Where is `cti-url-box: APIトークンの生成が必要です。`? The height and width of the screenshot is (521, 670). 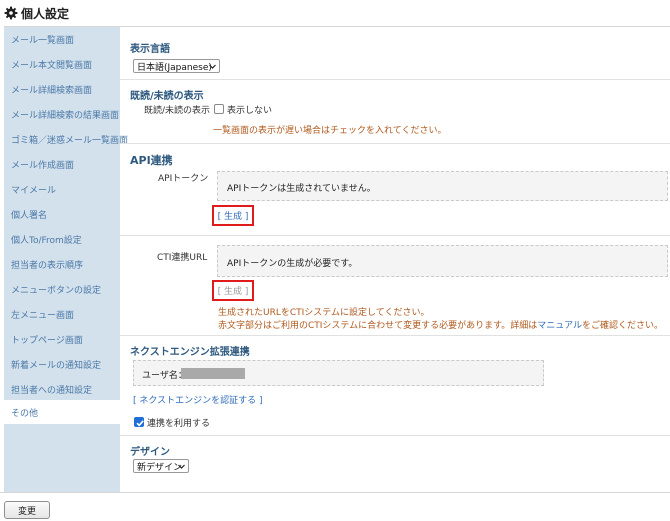
cti-url-box: APIトークンの生成が必要です。 is located at coordinates (442, 261).